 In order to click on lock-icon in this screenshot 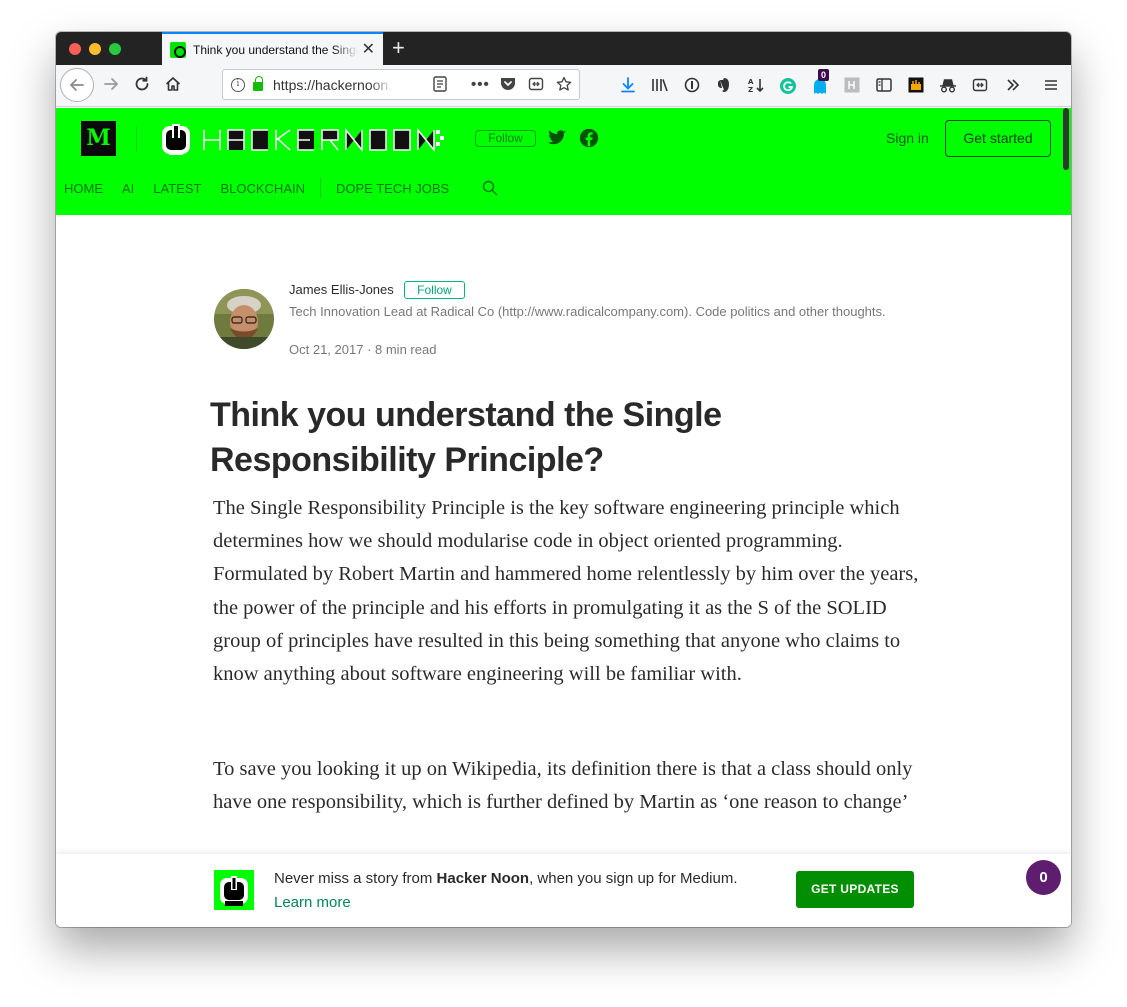, I will do `click(258, 83)`.